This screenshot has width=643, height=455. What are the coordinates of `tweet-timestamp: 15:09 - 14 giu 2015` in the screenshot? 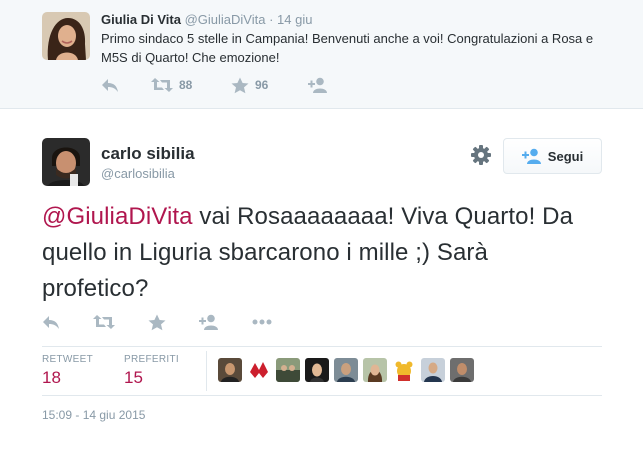 It's located at (93, 415).